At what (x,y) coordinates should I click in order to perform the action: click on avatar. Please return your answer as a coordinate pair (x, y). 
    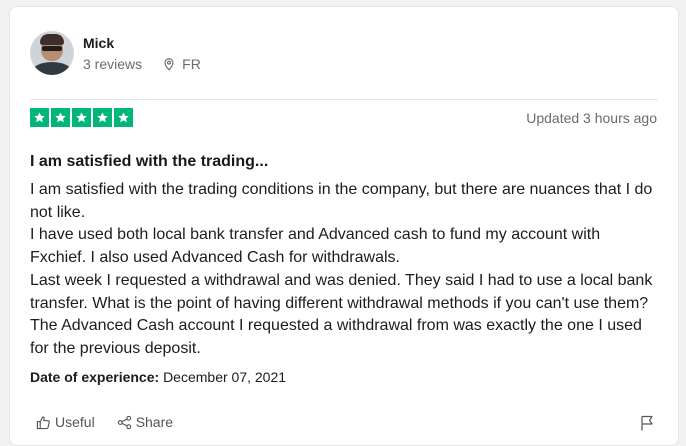
    Looking at the image, I should click on (52, 53).